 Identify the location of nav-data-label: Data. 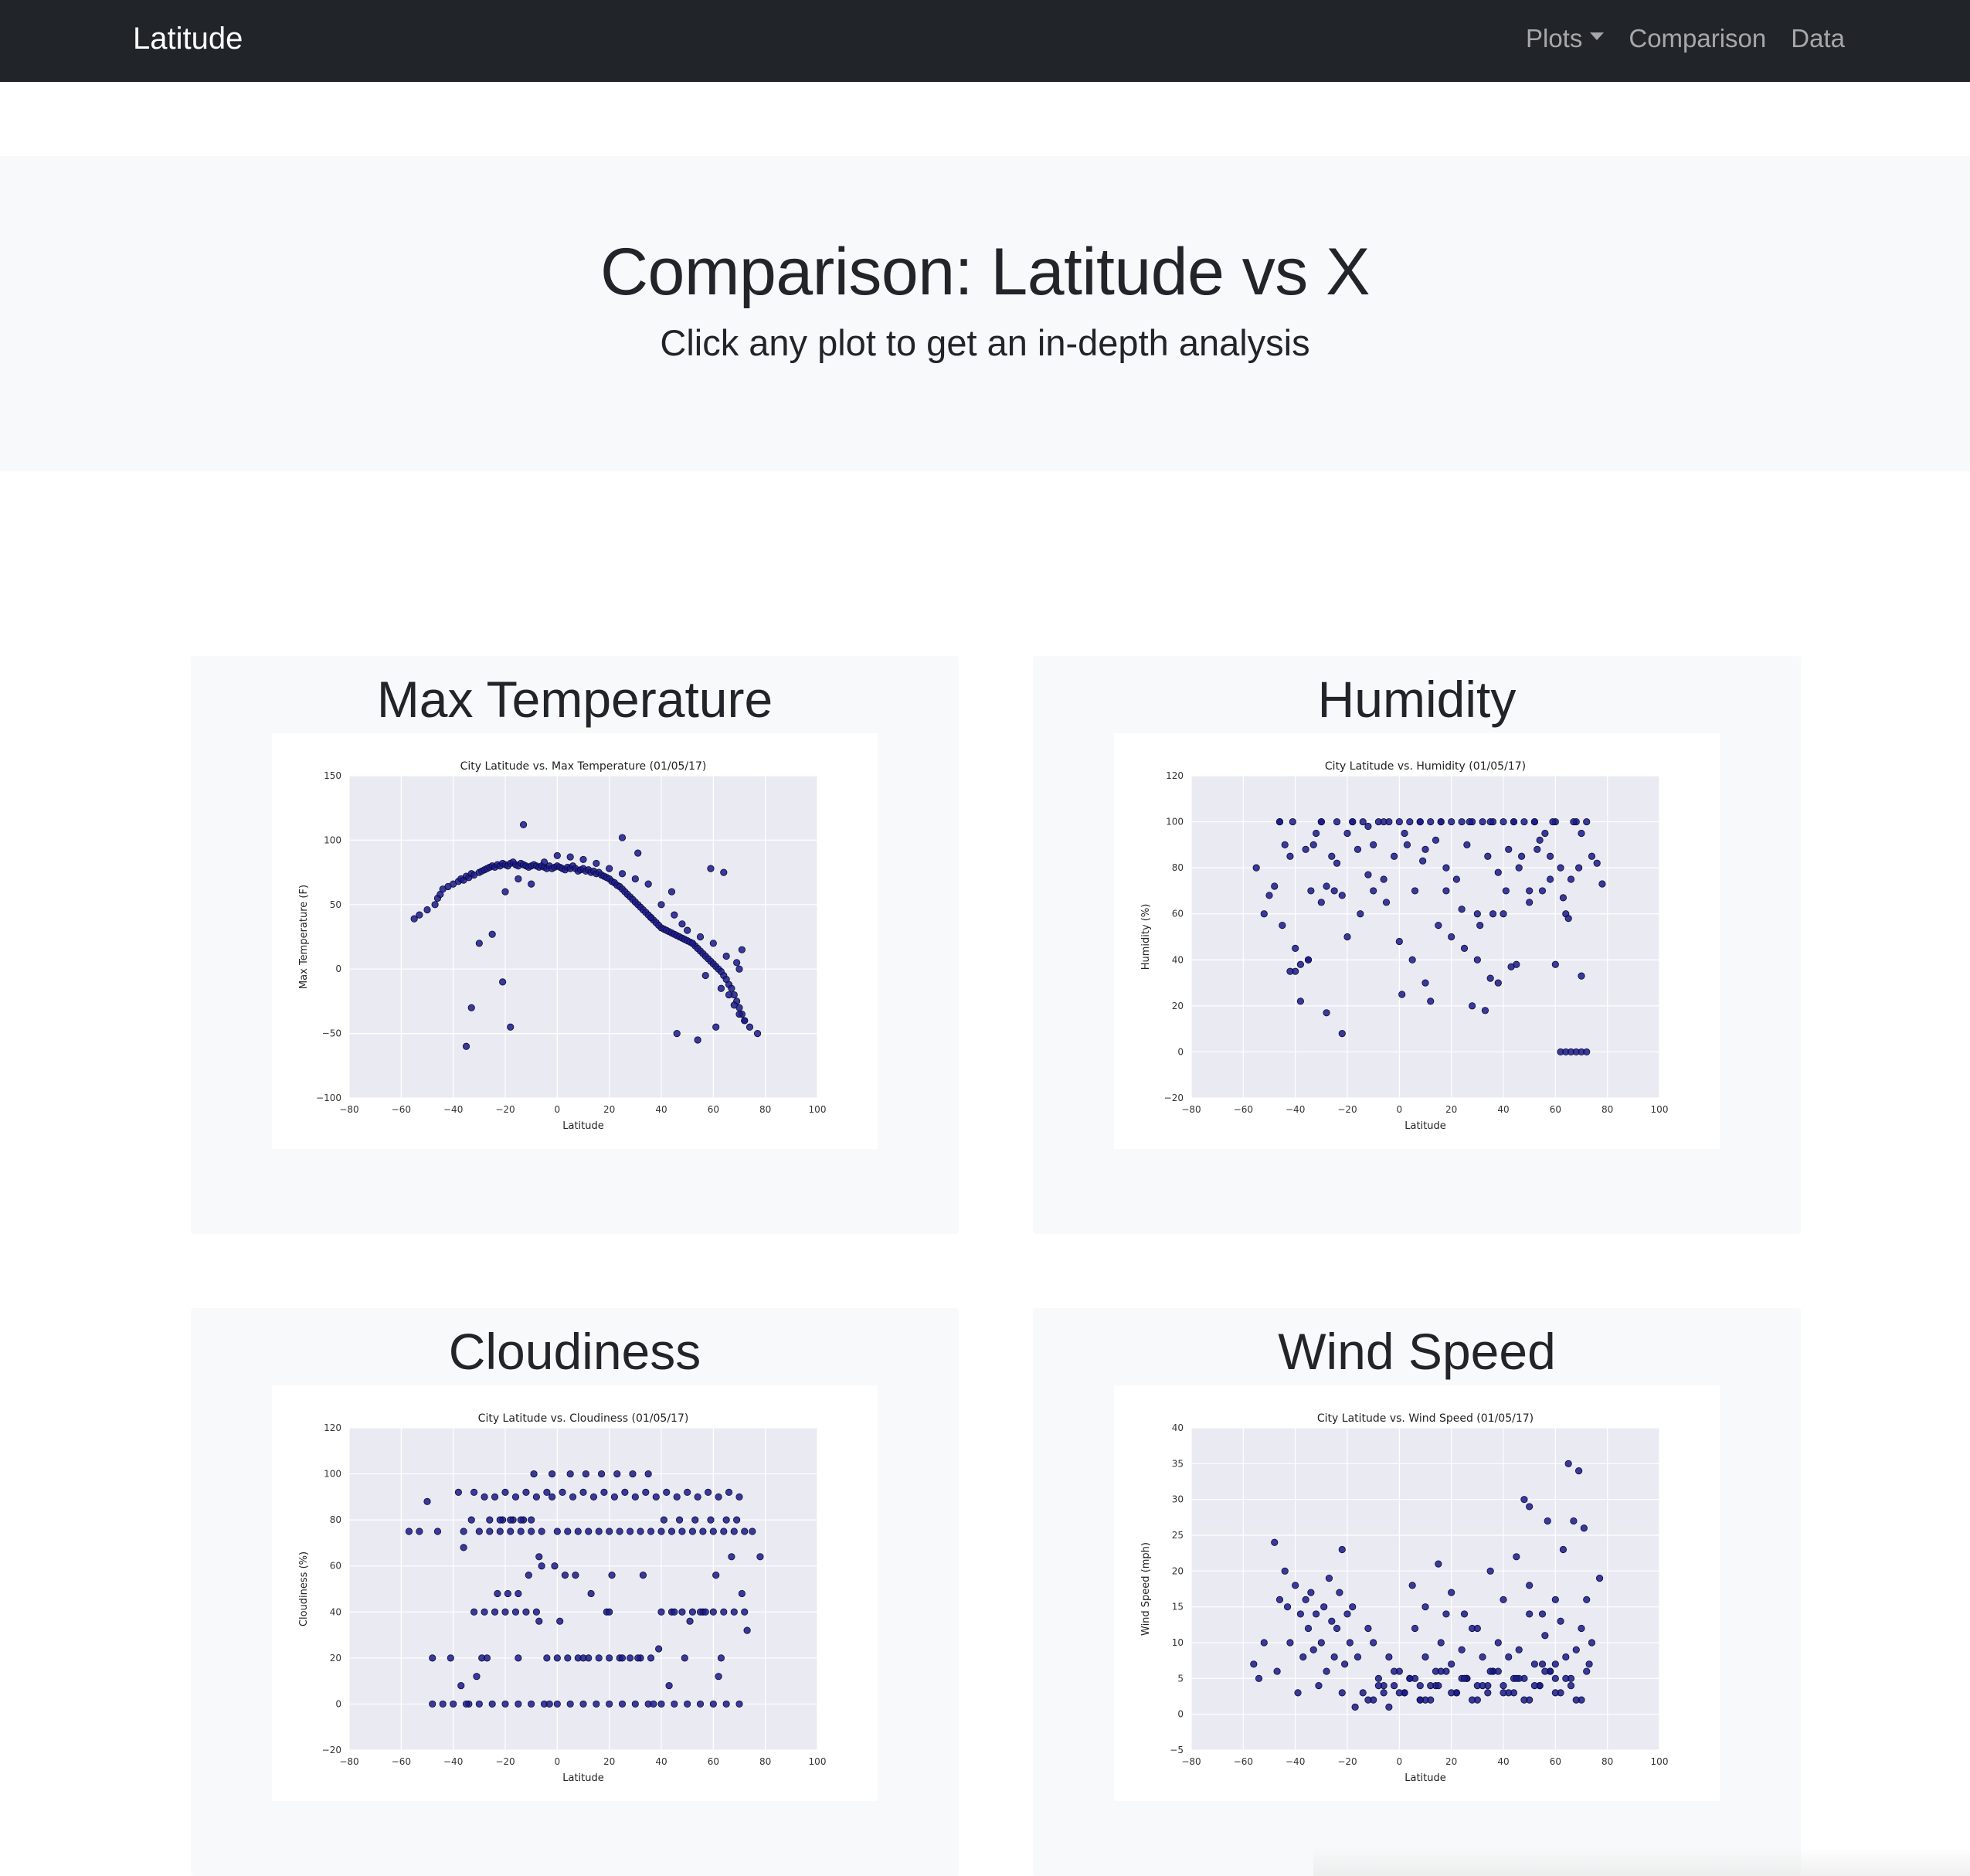
(1818, 39).